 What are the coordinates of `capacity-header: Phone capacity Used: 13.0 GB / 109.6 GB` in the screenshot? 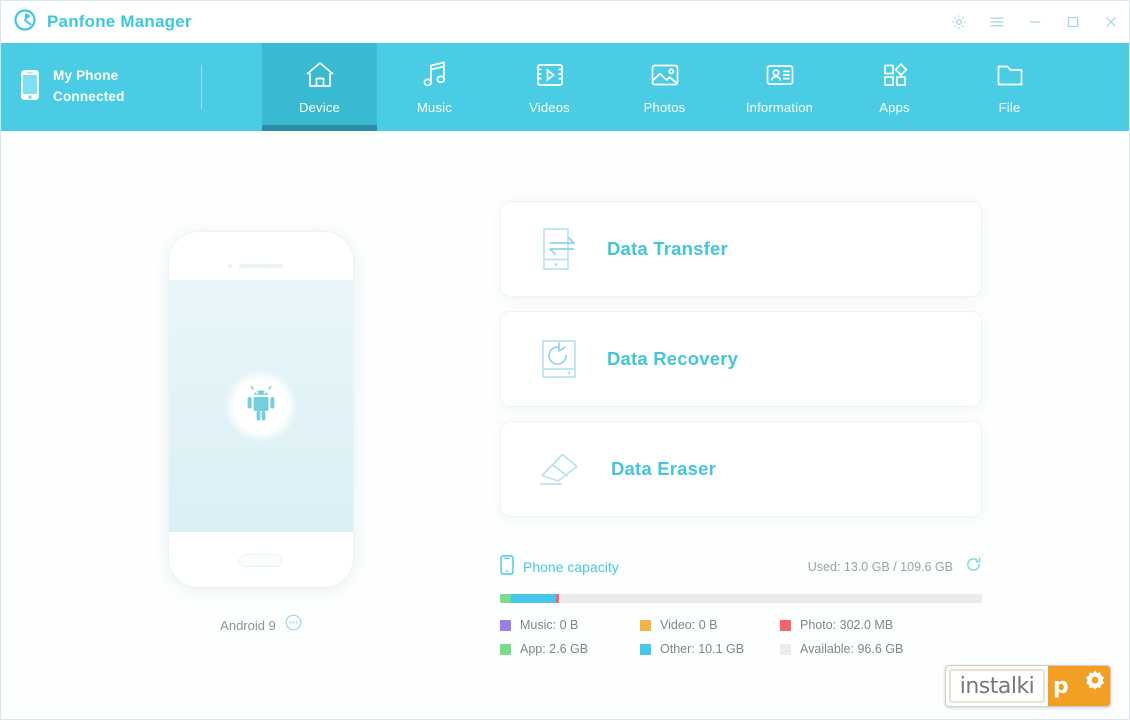 It's located at (741, 567).